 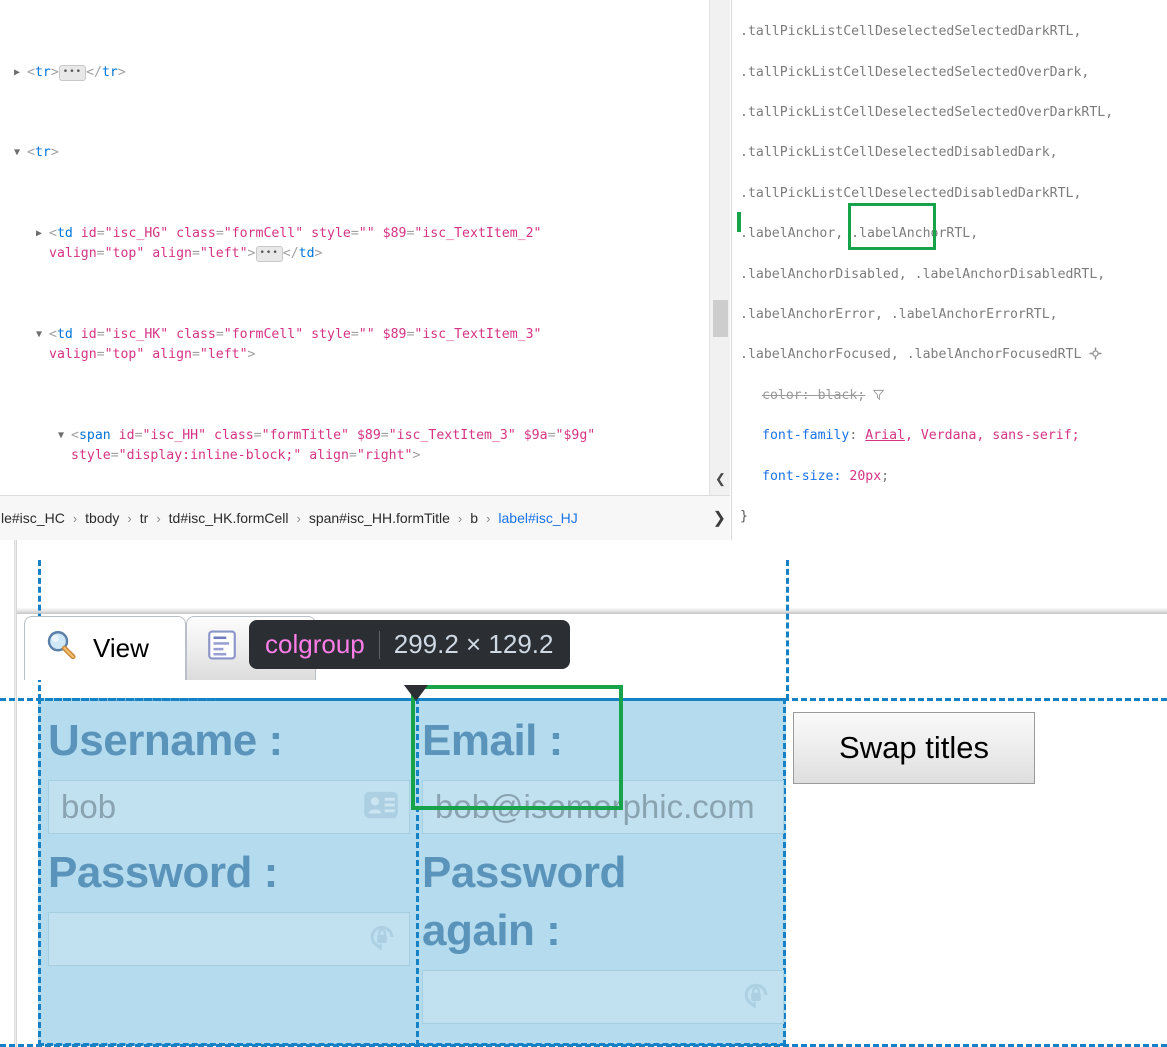 I want to click on field-input-username: bob, so click(x=229, y=807).